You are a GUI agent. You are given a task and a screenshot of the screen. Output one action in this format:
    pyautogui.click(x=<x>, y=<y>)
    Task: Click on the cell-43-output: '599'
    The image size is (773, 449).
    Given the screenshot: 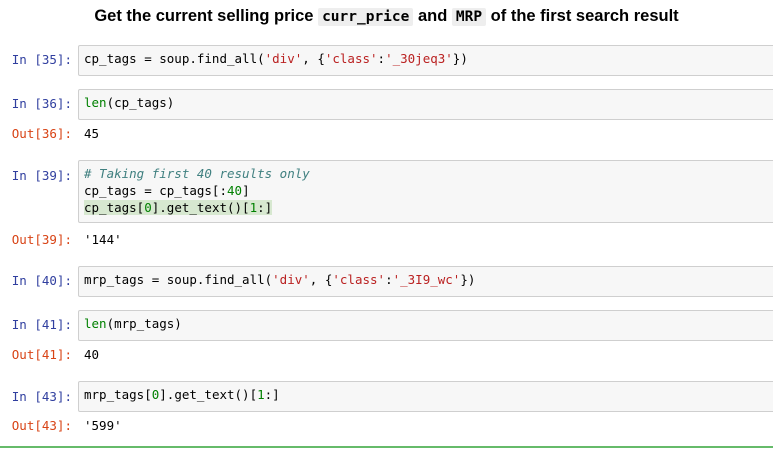 What is the action you would take?
    pyautogui.click(x=103, y=425)
    